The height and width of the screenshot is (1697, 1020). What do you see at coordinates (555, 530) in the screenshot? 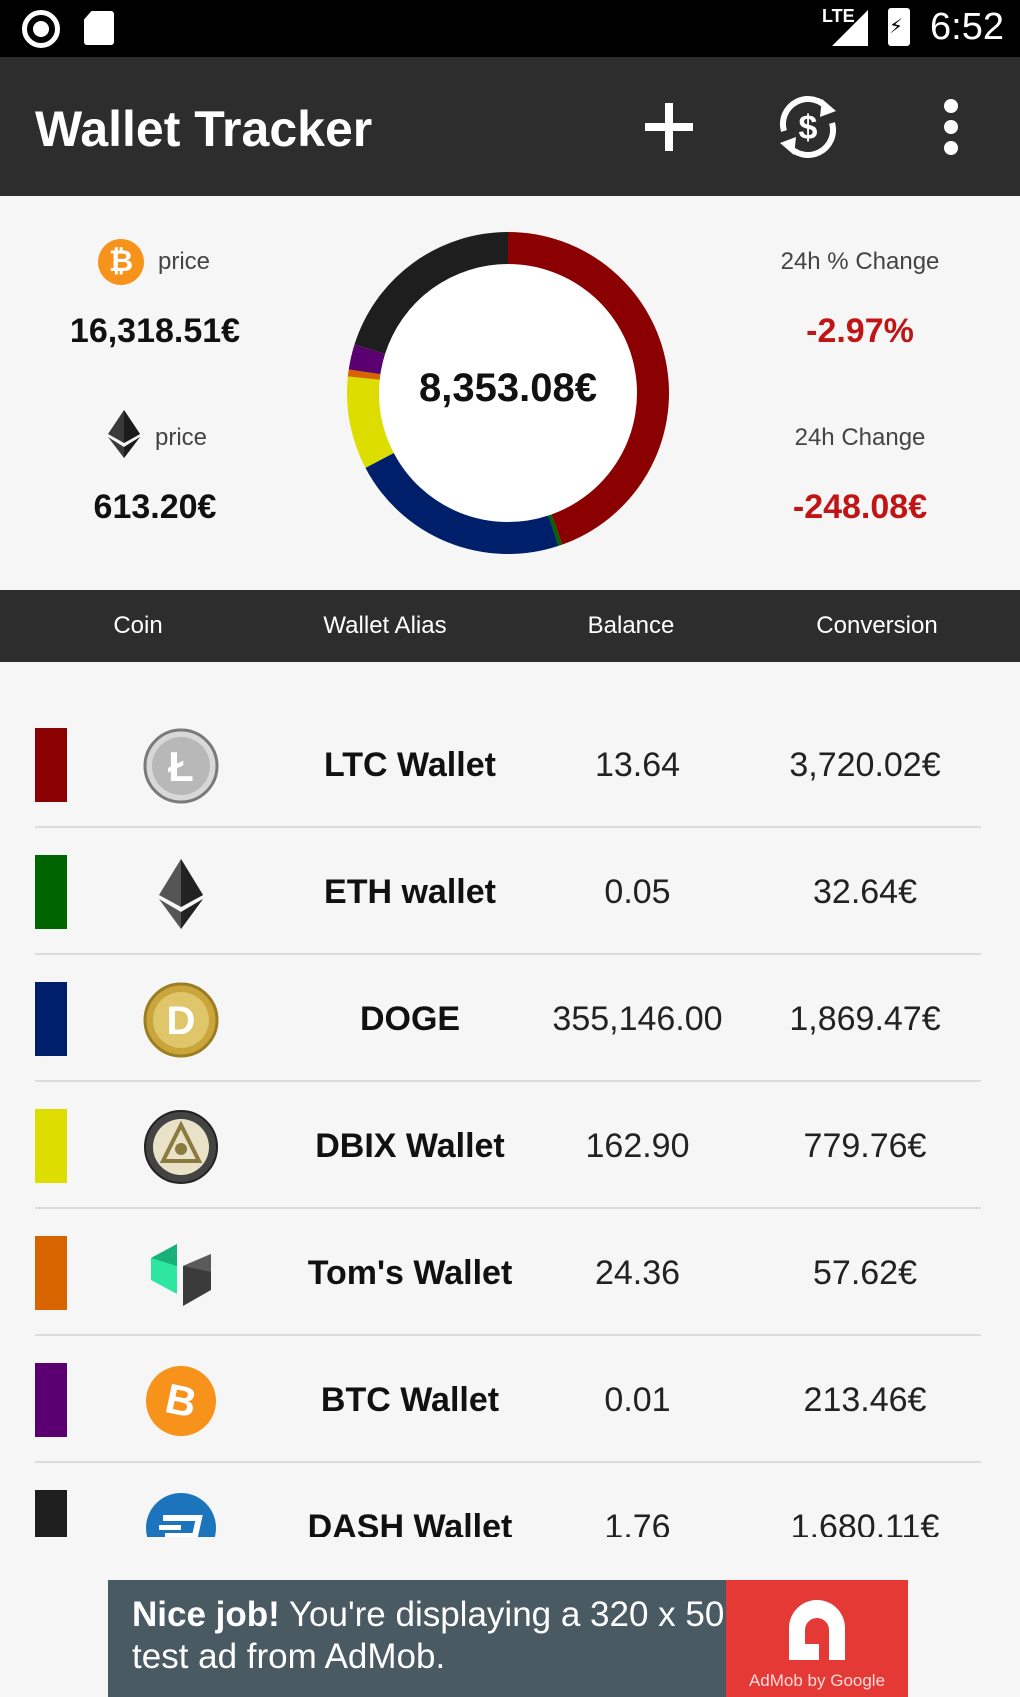
I see `donut-slice-eth-wallet` at bounding box center [555, 530].